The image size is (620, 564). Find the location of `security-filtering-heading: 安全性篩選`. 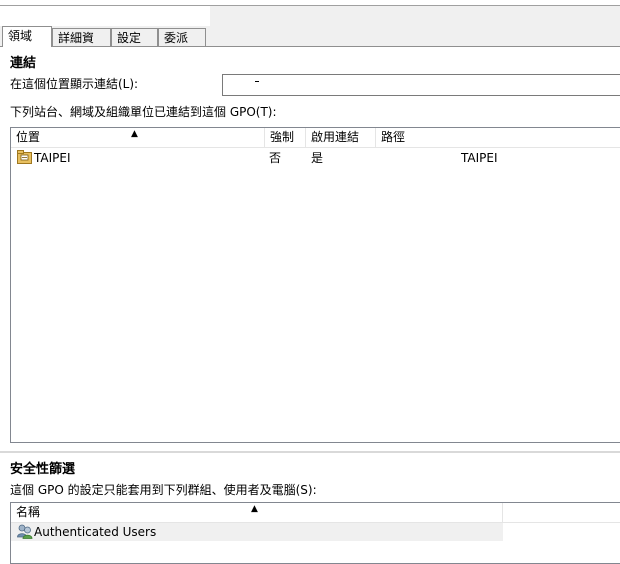

security-filtering-heading: 安全性篩選 is located at coordinates (43, 469).